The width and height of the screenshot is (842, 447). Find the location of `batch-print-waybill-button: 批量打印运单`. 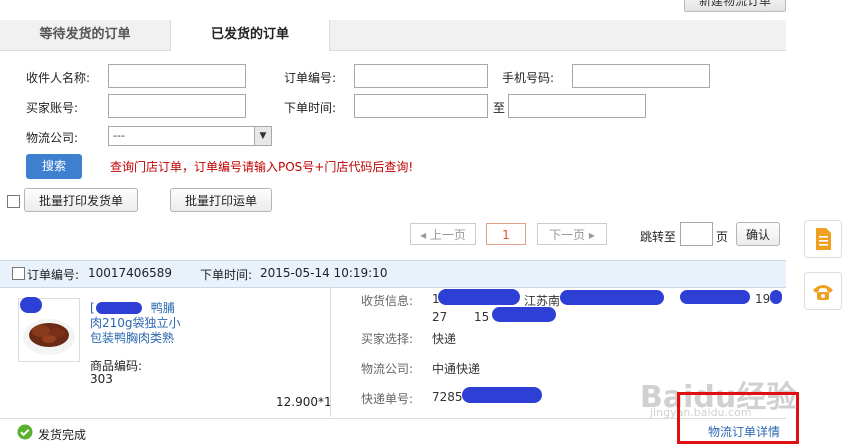

batch-print-waybill-button: 批量打印运单 is located at coordinates (221, 200).